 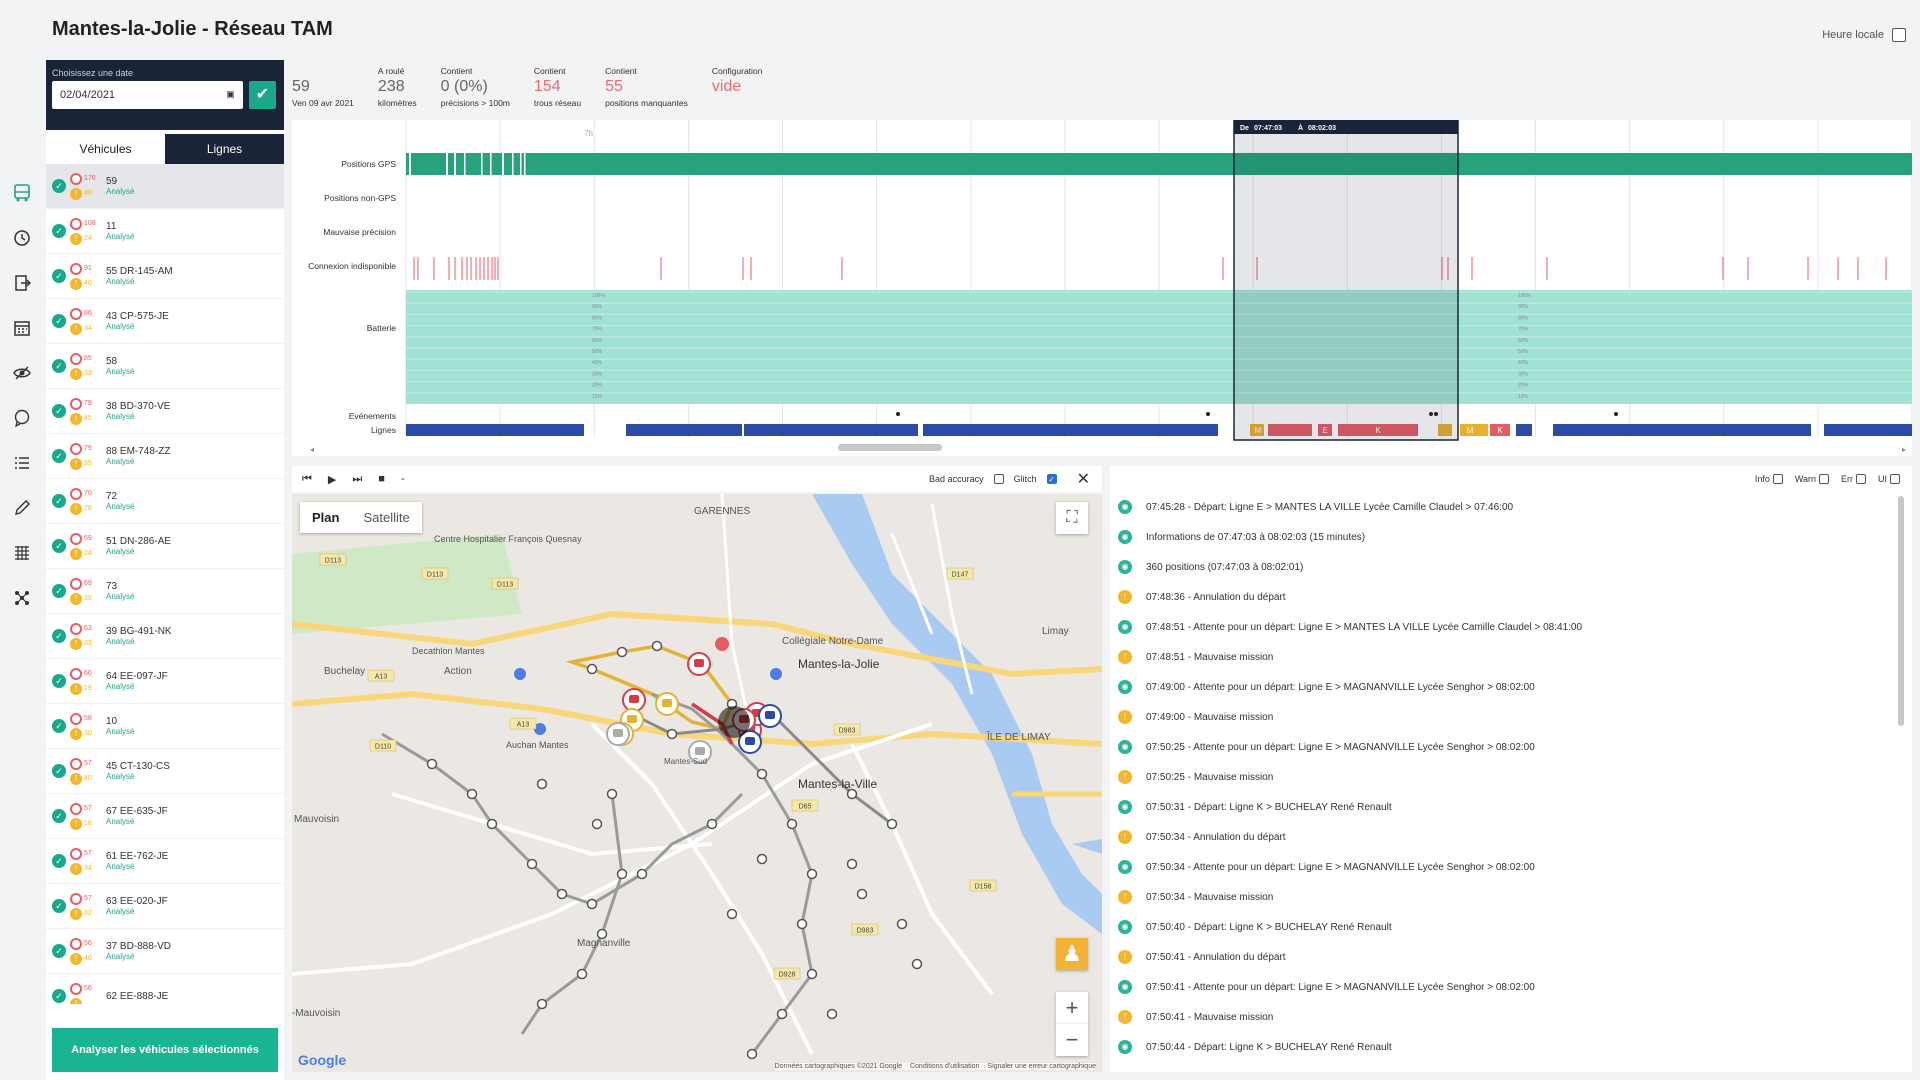 What do you see at coordinates (1511, 777) in the screenshot?
I see `log-entry: ! 07:50:25 - Mauvaise mission` at bounding box center [1511, 777].